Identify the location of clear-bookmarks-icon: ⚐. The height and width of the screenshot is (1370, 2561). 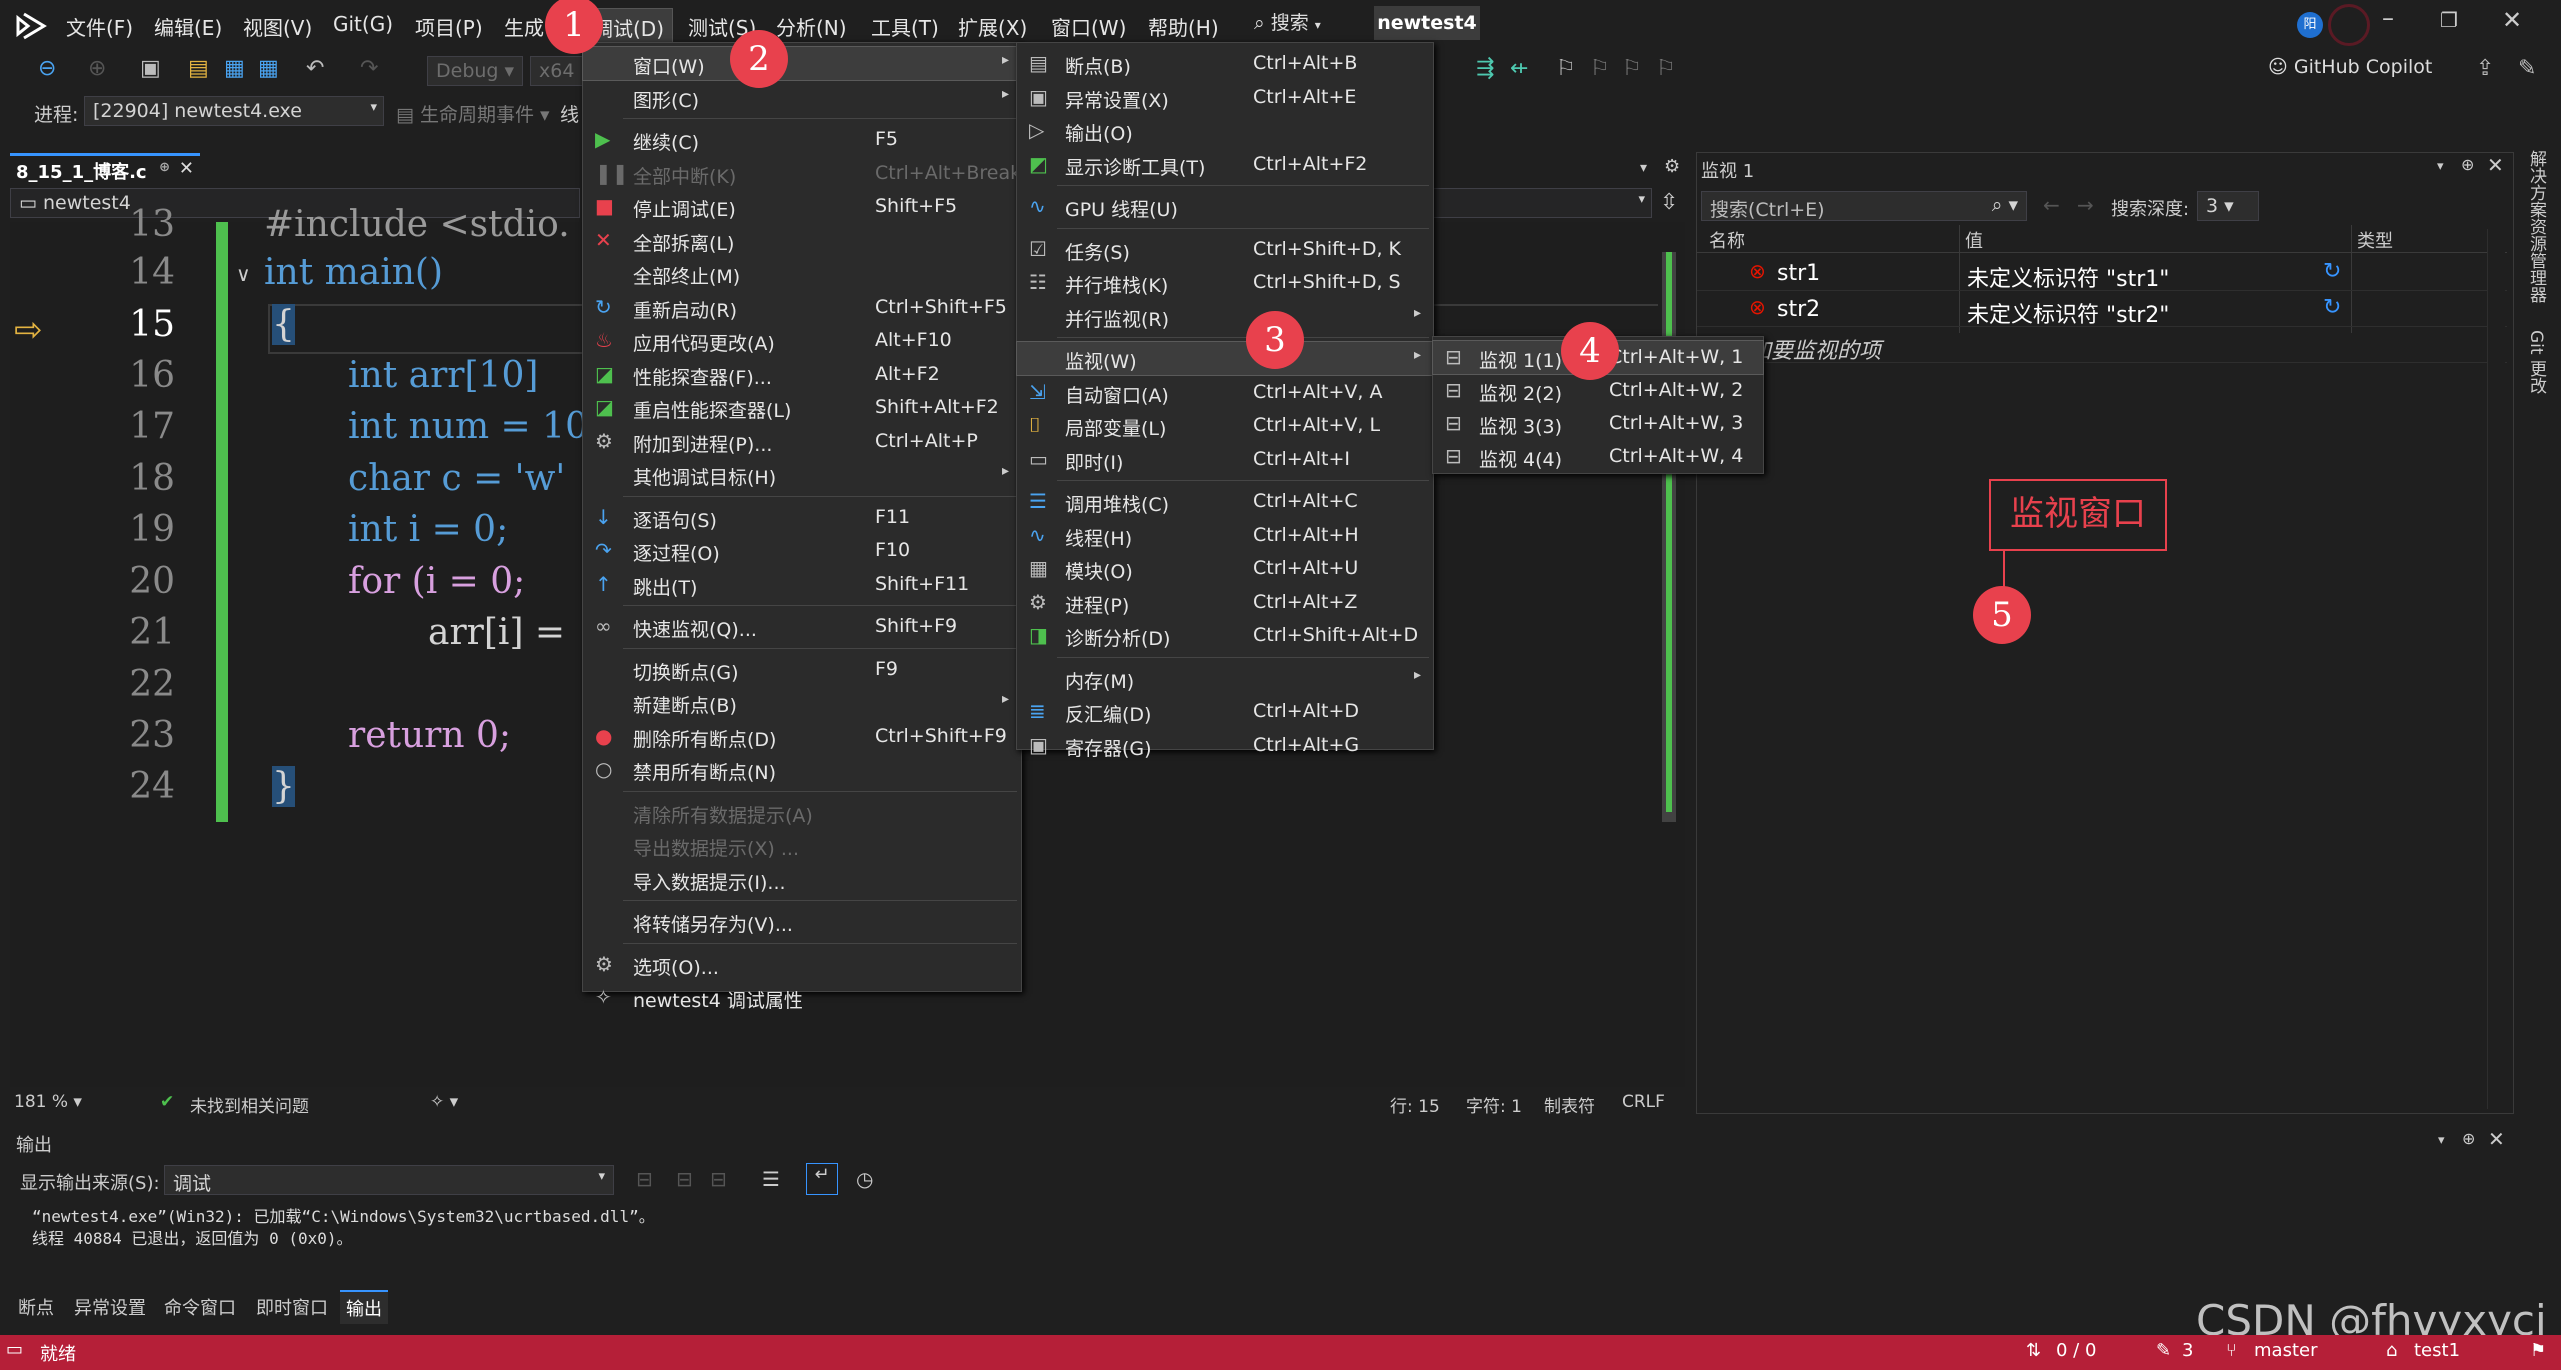
(1666, 68).